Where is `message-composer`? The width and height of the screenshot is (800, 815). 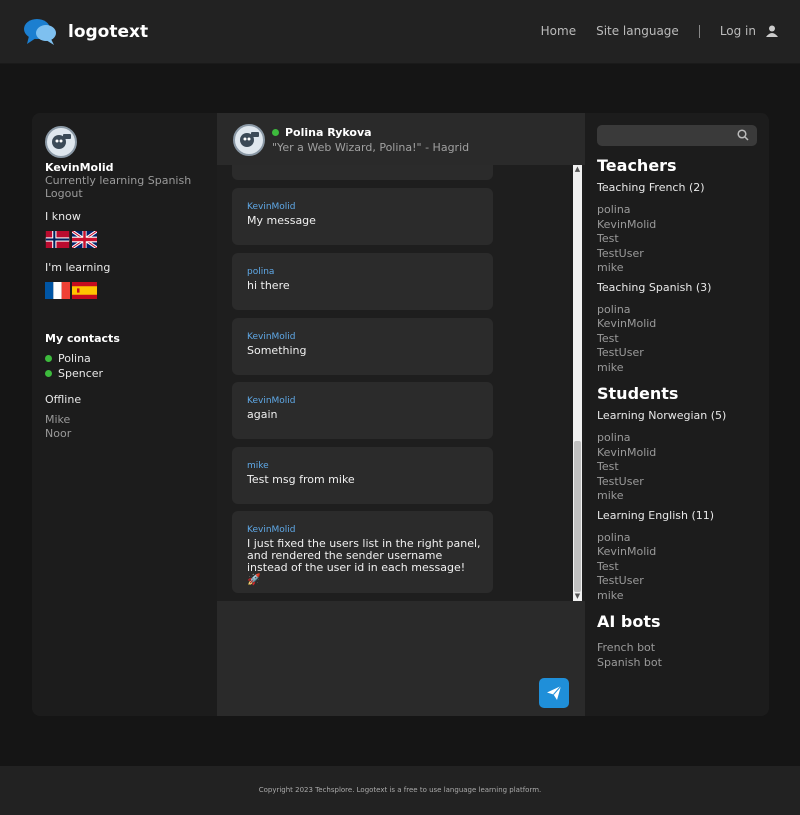 message-composer is located at coordinates (401, 658).